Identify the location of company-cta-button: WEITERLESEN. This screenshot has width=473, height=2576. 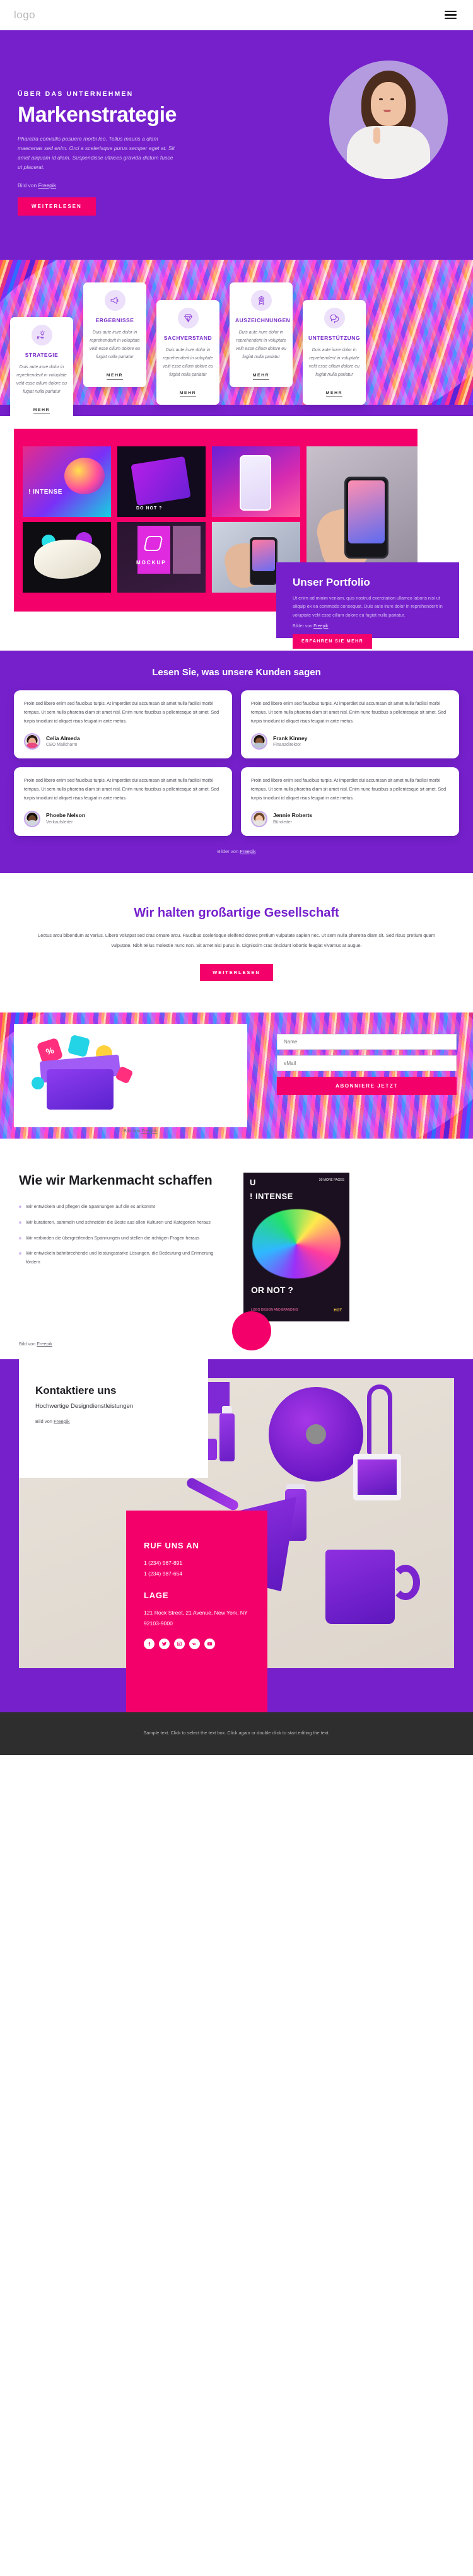
(237, 973).